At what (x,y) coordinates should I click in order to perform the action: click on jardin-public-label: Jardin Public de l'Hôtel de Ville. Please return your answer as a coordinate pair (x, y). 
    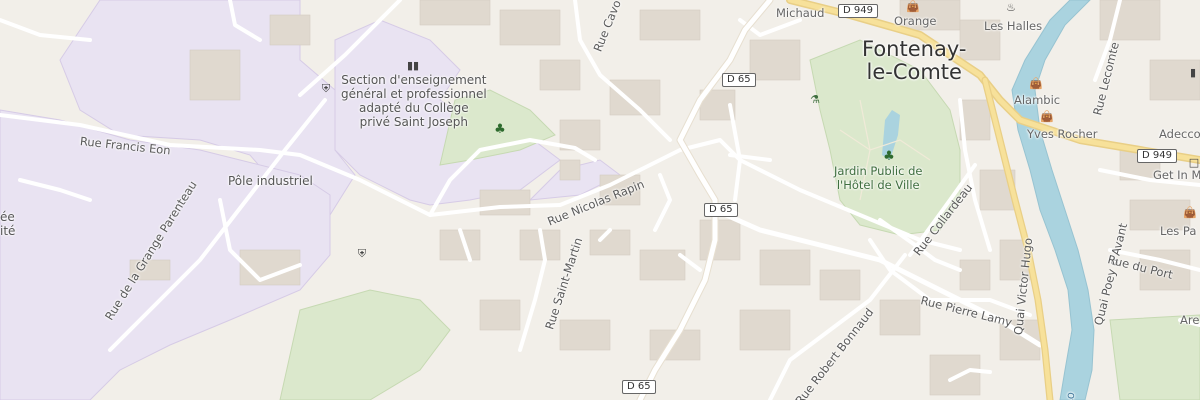
    Looking at the image, I should click on (878, 178).